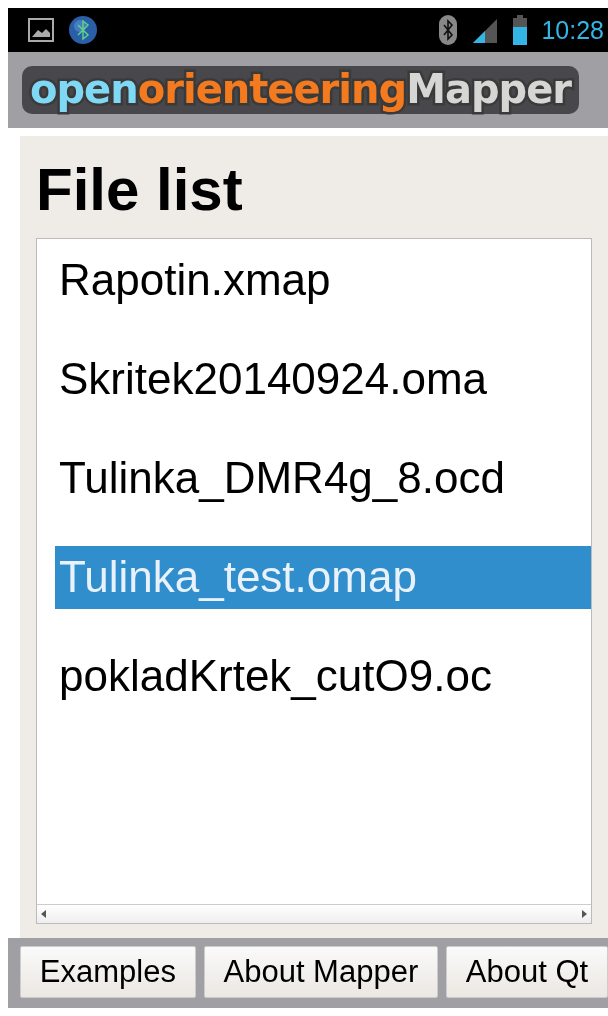 This screenshot has width=608, height=1016. Describe the element at coordinates (572, 30) in the screenshot. I see `clock: 10:28` at that location.